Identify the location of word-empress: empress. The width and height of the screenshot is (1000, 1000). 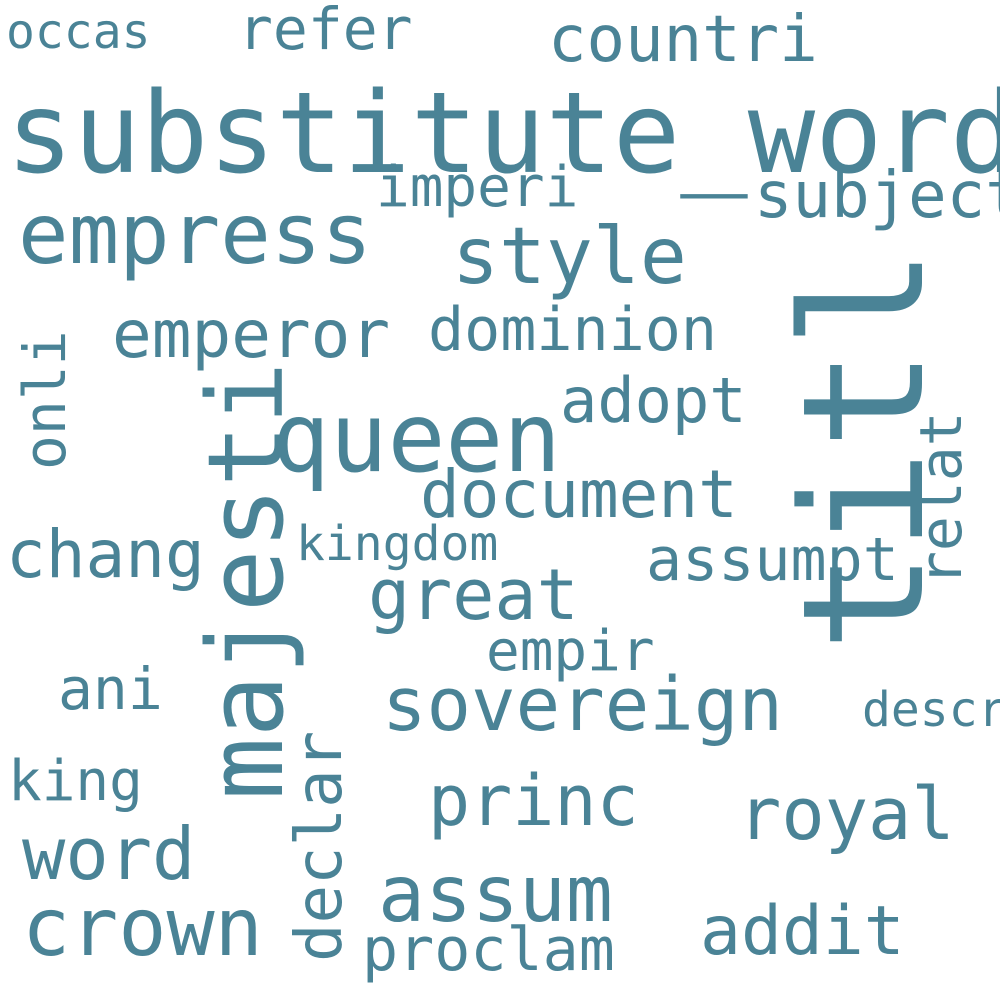
(195, 234).